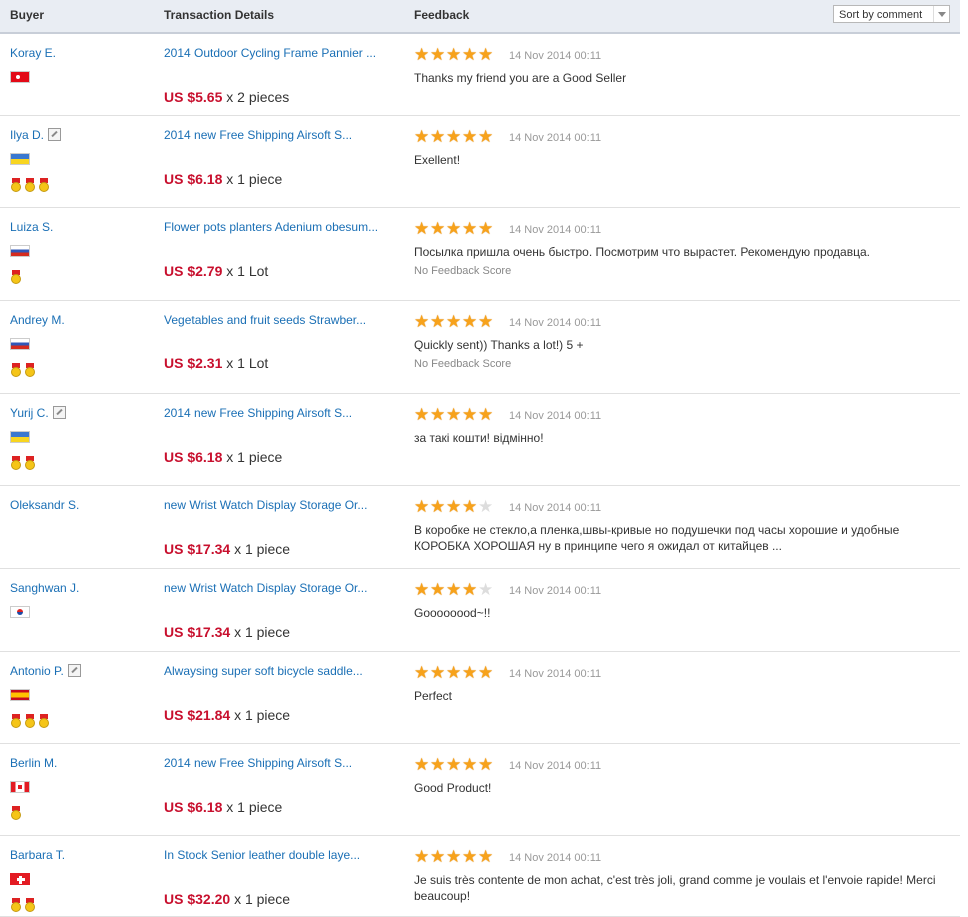 Image resolution: width=968 pixels, height=917 pixels. What do you see at coordinates (437, 160) in the screenshot?
I see `feedback-comment: Exellent!` at bounding box center [437, 160].